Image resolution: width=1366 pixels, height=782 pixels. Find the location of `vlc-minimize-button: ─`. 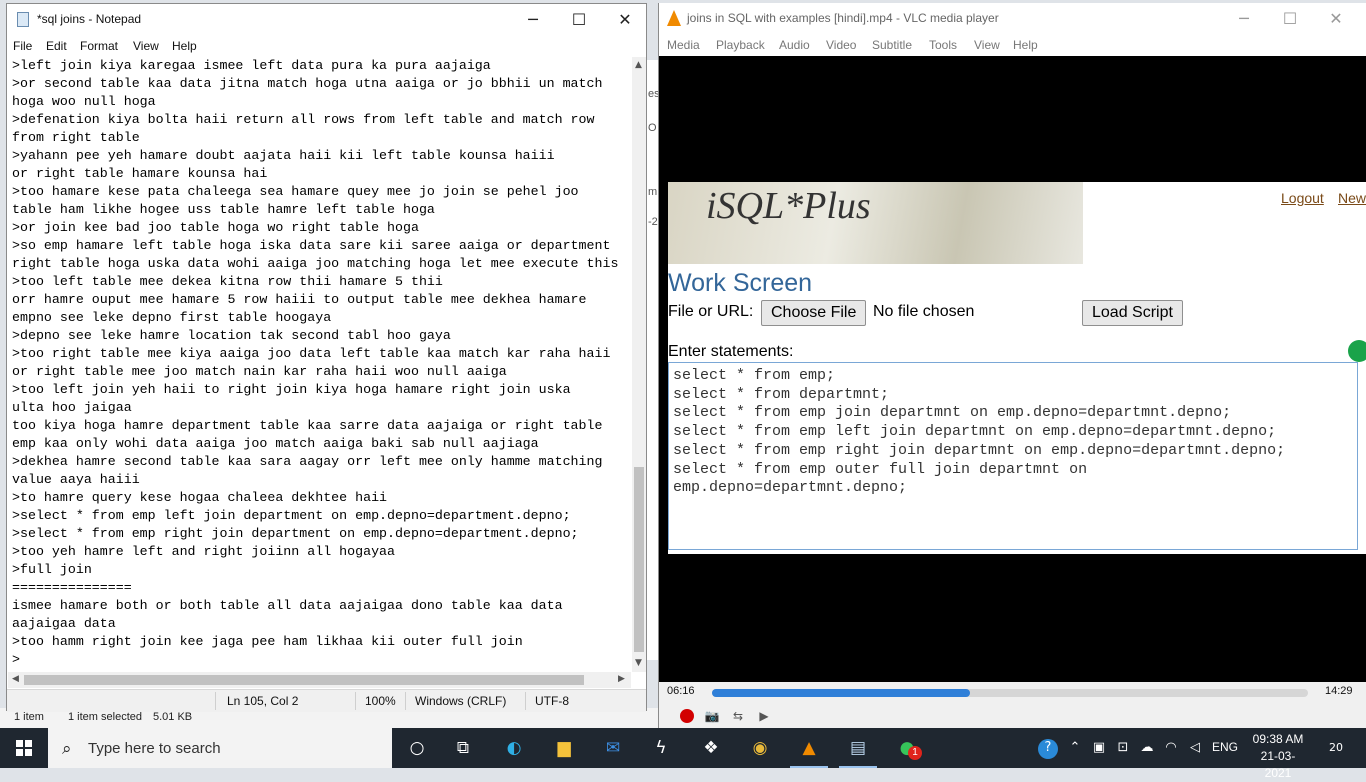

vlc-minimize-button: ─ is located at coordinates (1244, 18).